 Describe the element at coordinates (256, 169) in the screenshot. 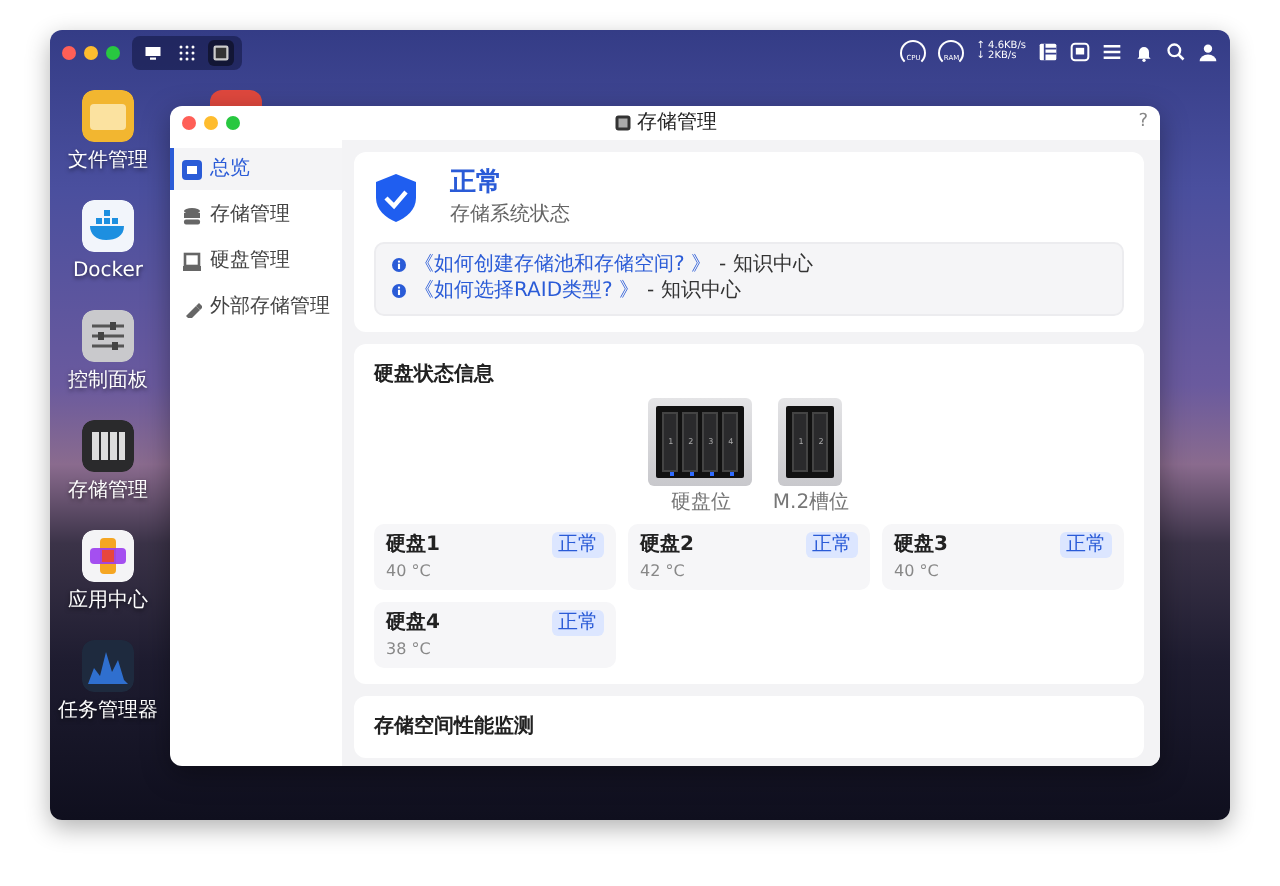

I see `sidebar-item: 总览` at that location.